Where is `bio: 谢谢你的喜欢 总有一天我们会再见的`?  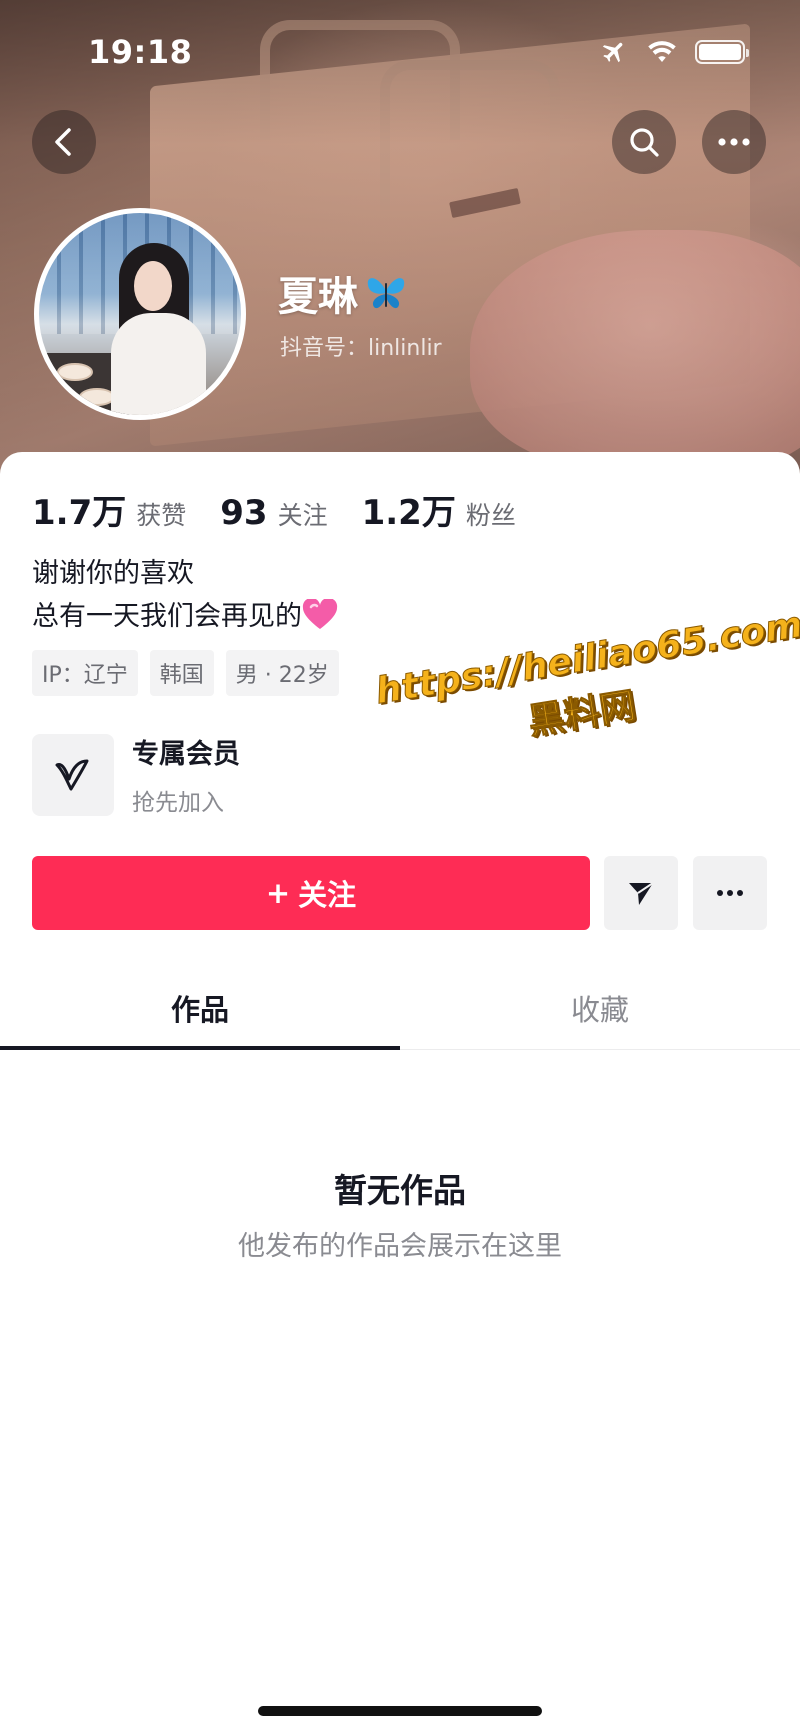 bio: 谢谢你的喜欢 总有一天我们会再见的 is located at coordinates (185, 595).